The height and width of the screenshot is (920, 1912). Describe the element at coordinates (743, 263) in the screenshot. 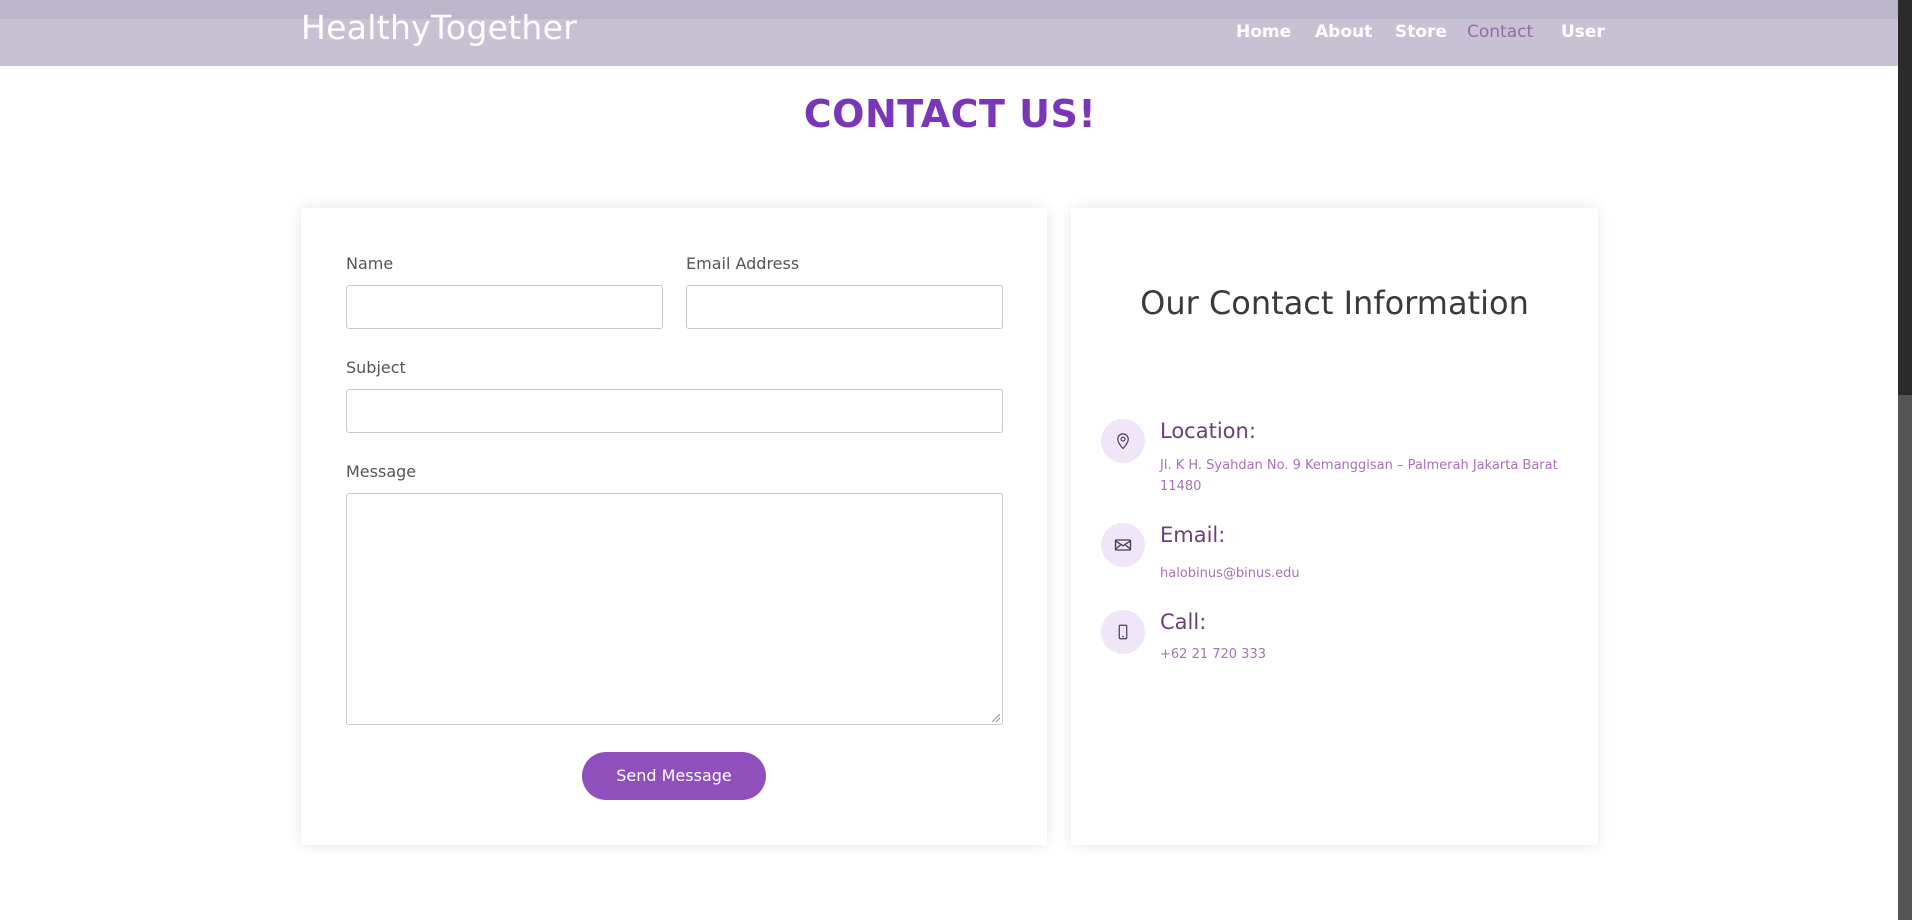

I see `email-label: Email Address` at that location.